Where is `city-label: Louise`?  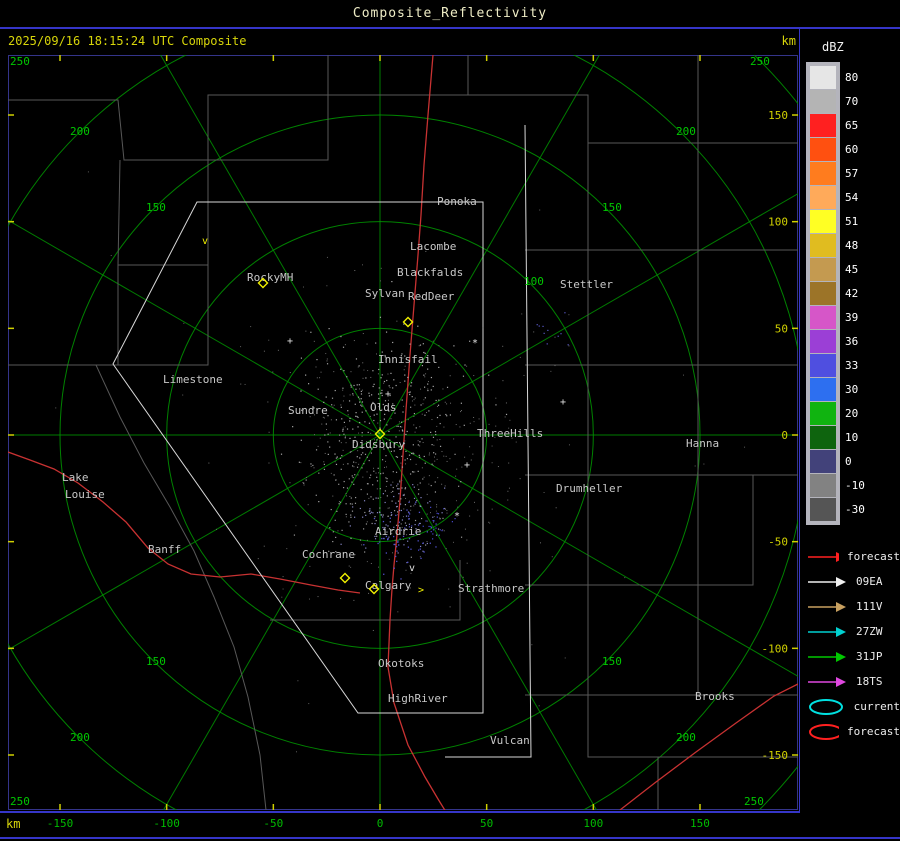 city-label: Louise is located at coordinates (85, 494).